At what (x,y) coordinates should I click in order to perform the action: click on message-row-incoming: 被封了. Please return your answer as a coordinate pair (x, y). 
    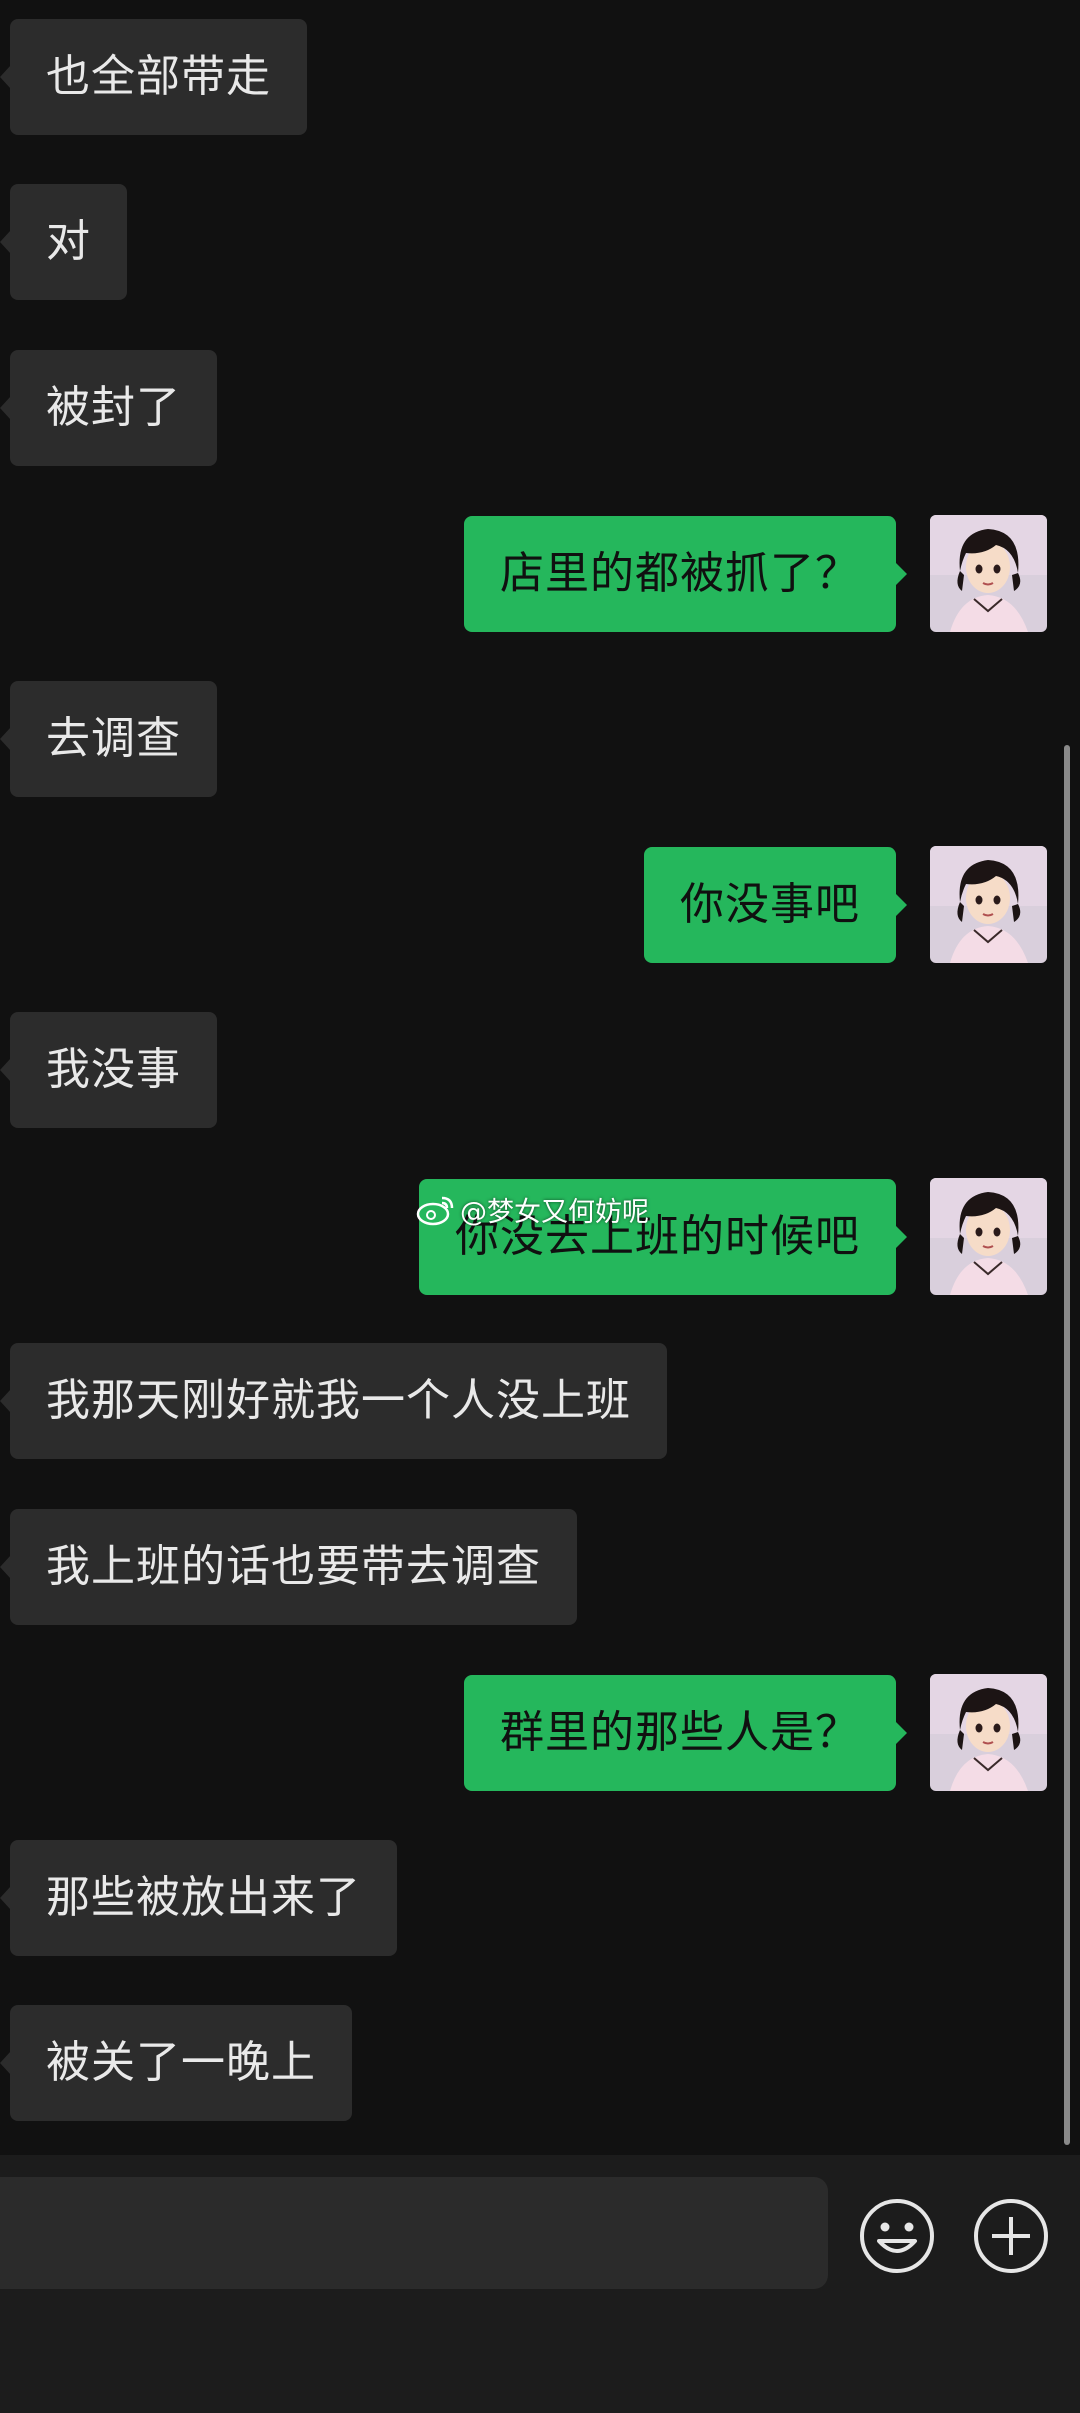
    Looking at the image, I should click on (108, 408).